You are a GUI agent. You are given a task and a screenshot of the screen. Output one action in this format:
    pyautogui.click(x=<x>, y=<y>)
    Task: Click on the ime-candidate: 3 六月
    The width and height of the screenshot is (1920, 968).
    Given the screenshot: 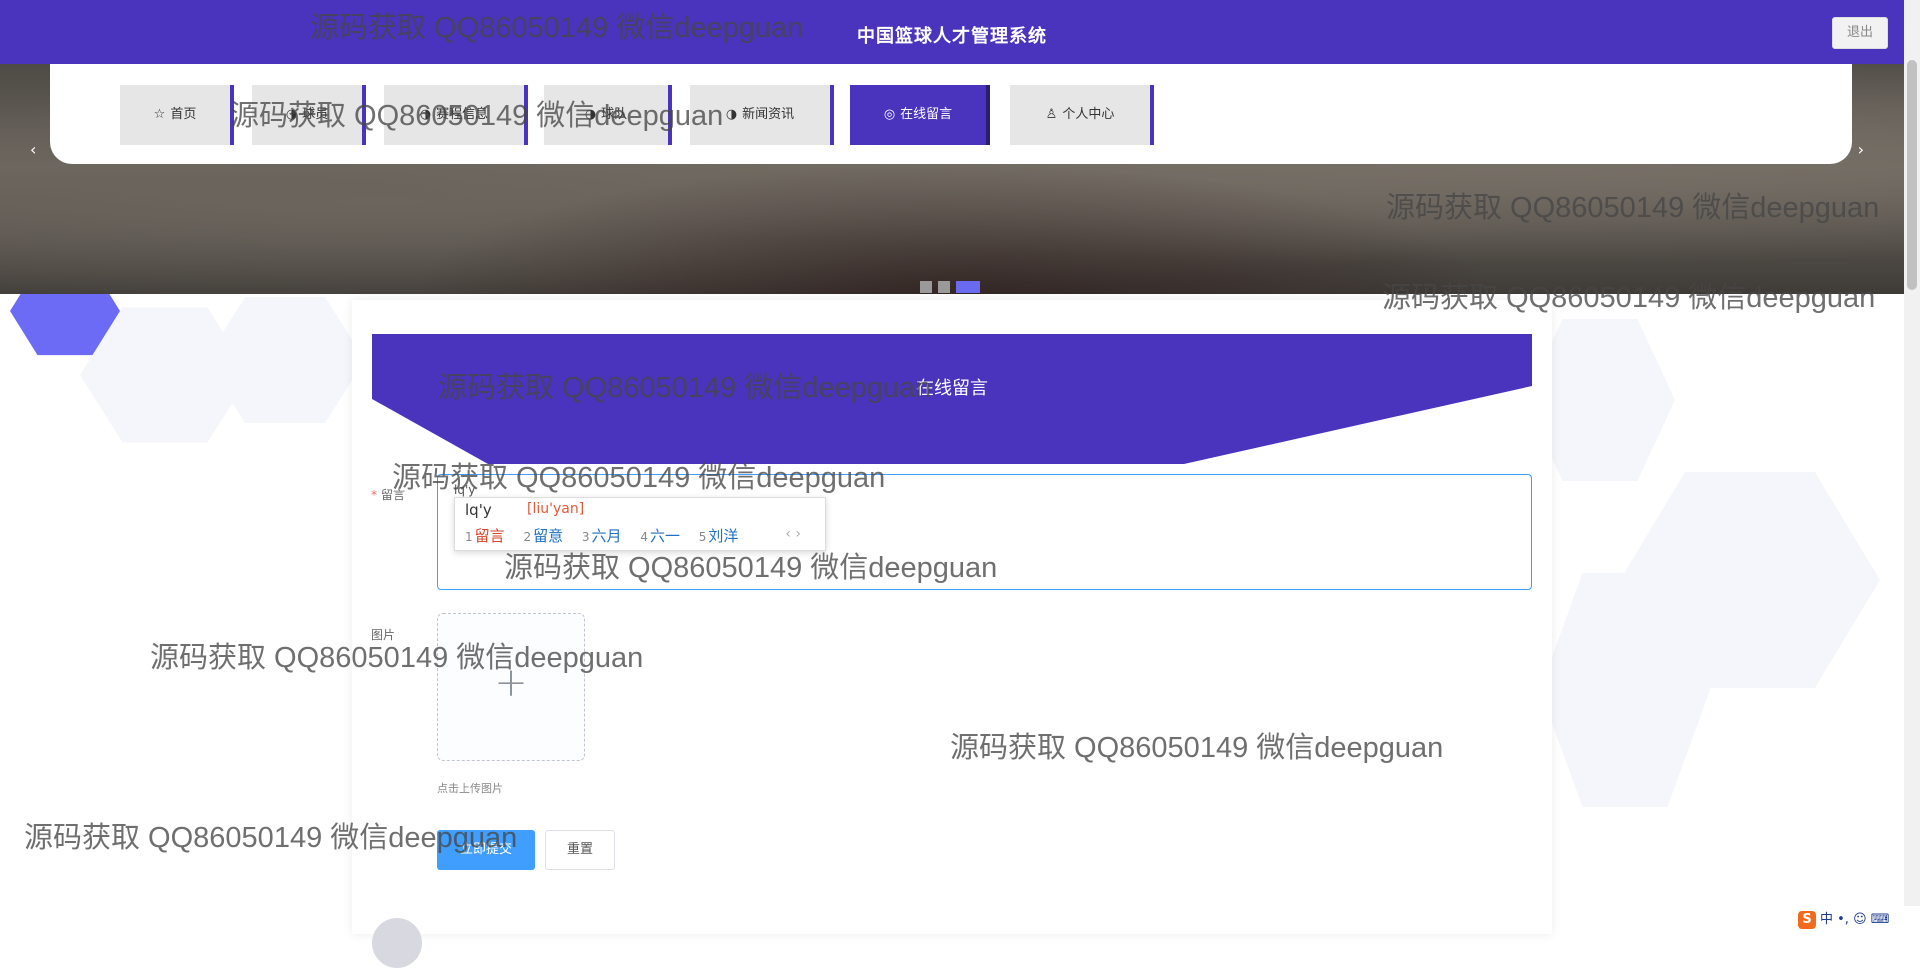 What is the action you would take?
    pyautogui.click(x=602, y=536)
    